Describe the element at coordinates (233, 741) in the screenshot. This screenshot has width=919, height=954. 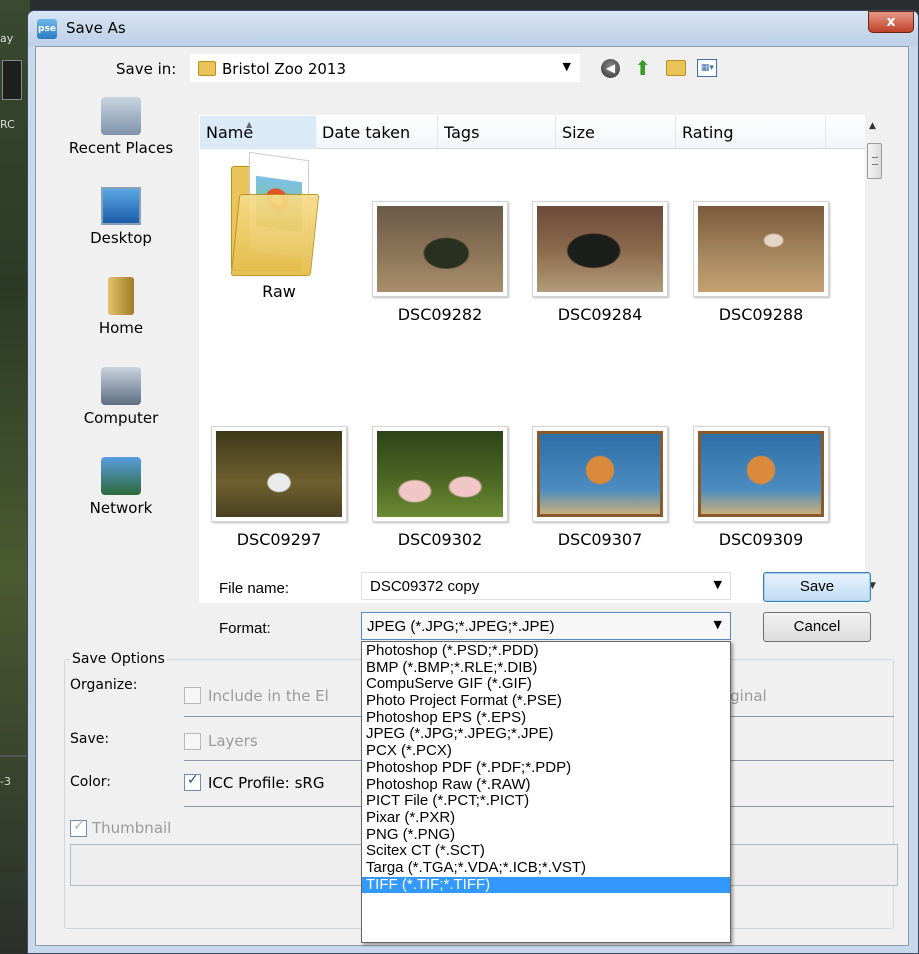
I see `layers-label: Layers` at that location.